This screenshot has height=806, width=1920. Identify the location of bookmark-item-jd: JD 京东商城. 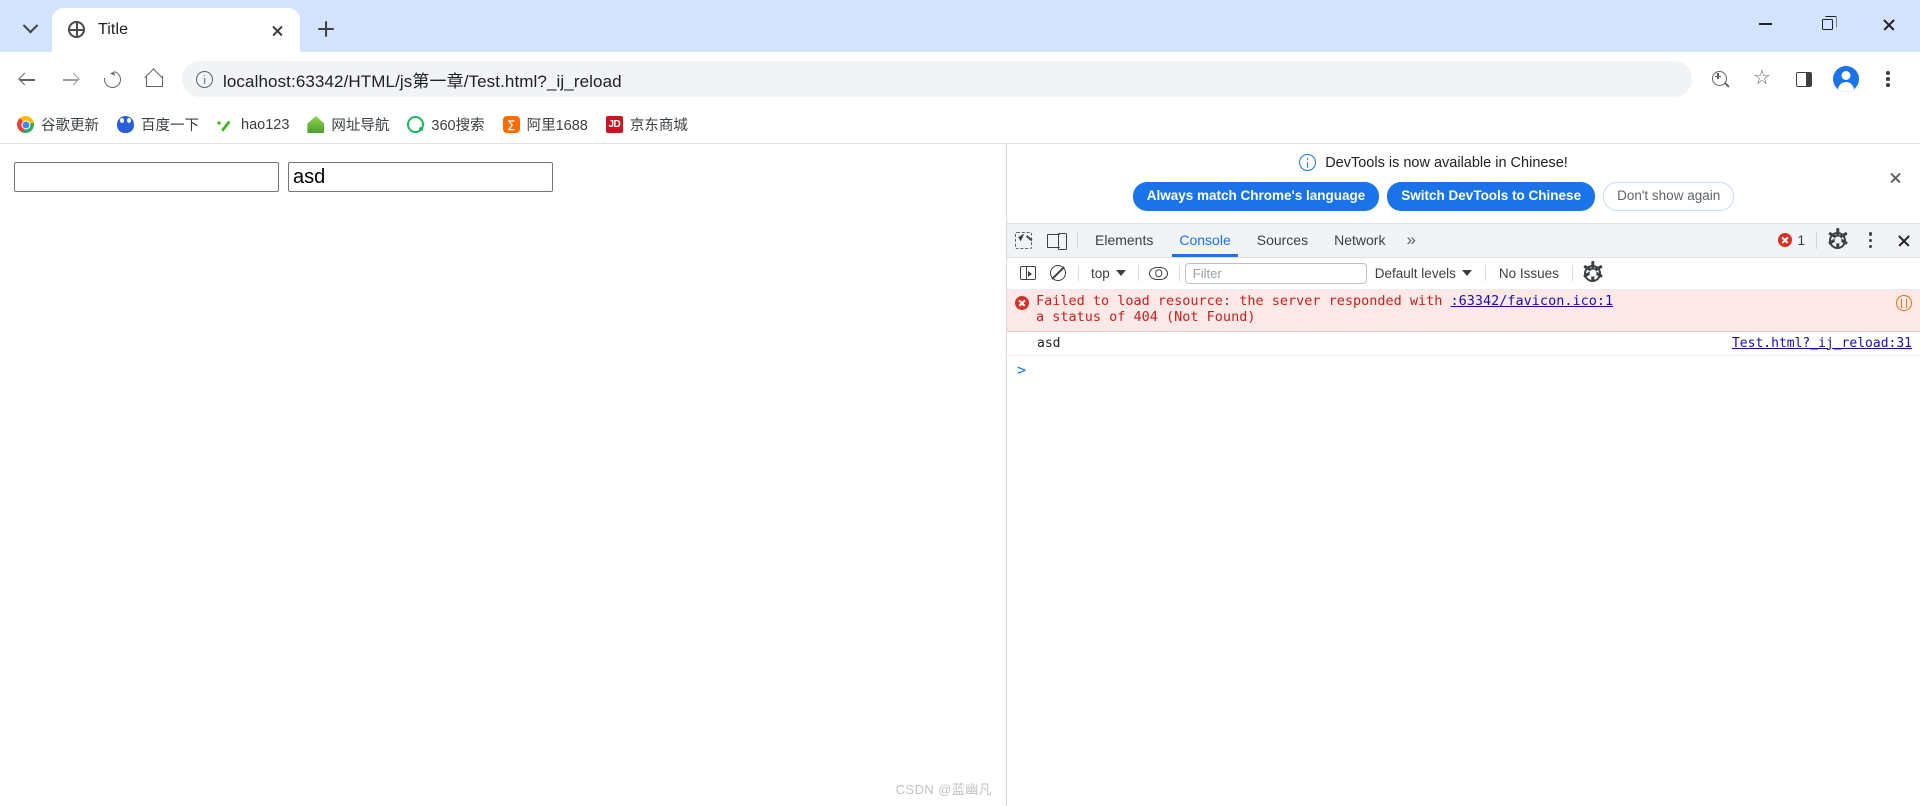
(647, 124).